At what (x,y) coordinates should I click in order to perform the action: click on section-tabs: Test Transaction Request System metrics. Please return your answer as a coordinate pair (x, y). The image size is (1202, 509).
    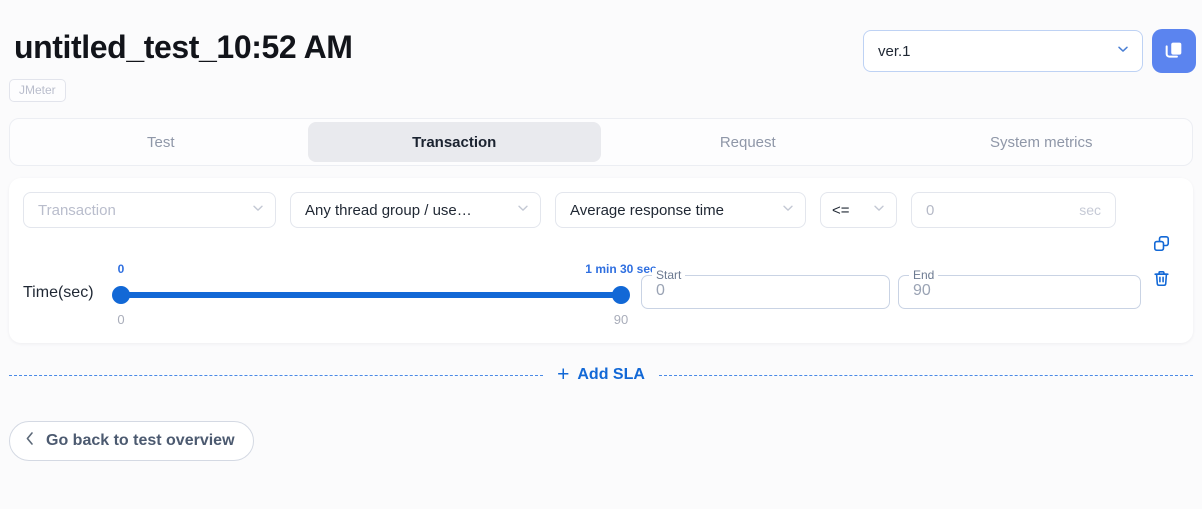
    Looking at the image, I should click on (601, 142).